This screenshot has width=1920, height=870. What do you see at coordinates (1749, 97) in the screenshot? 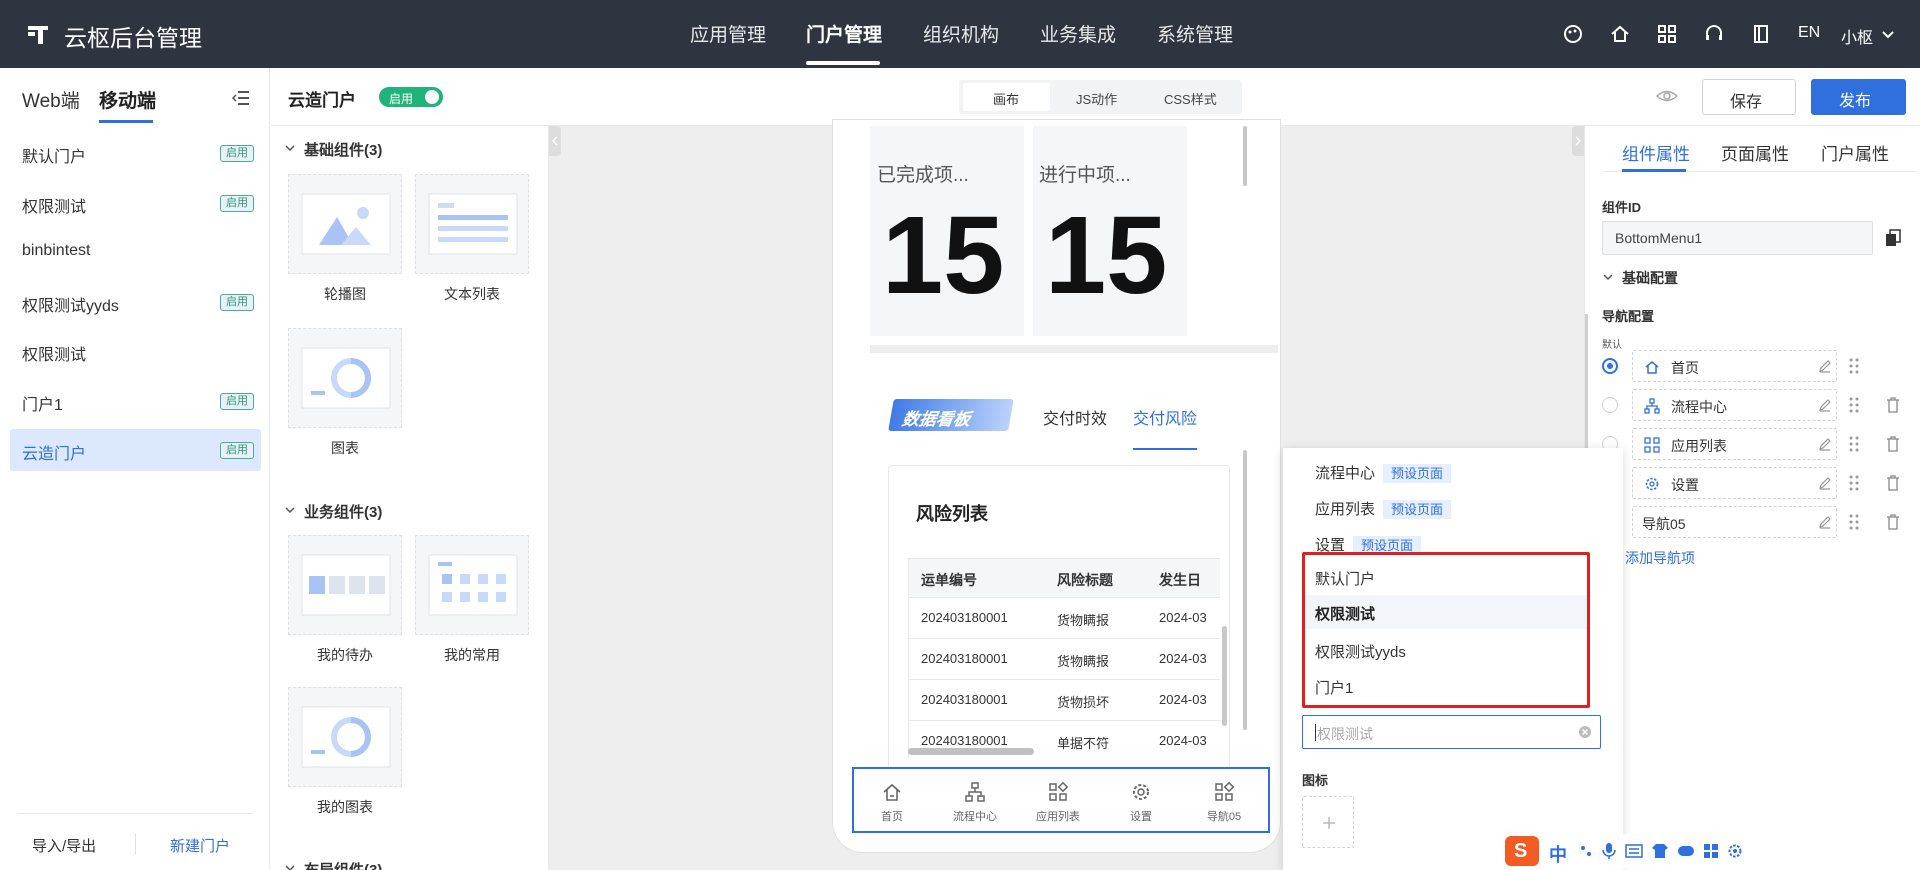
I see `save-button: 保存` at bounding box center [1749, 97].